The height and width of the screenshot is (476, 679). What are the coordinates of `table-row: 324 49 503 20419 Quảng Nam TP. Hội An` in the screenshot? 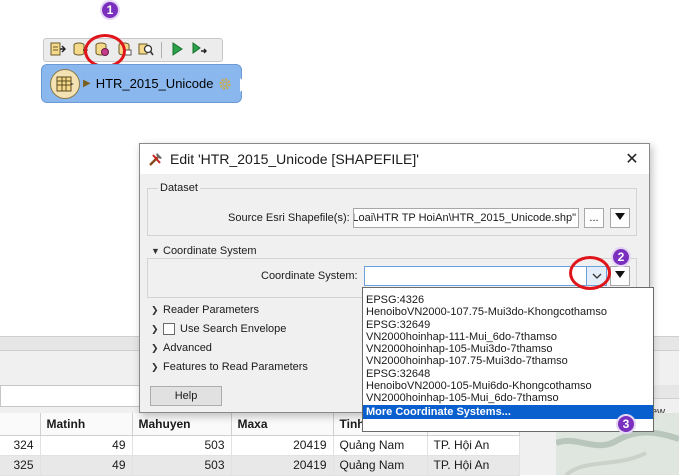 It's located at (260, 445).